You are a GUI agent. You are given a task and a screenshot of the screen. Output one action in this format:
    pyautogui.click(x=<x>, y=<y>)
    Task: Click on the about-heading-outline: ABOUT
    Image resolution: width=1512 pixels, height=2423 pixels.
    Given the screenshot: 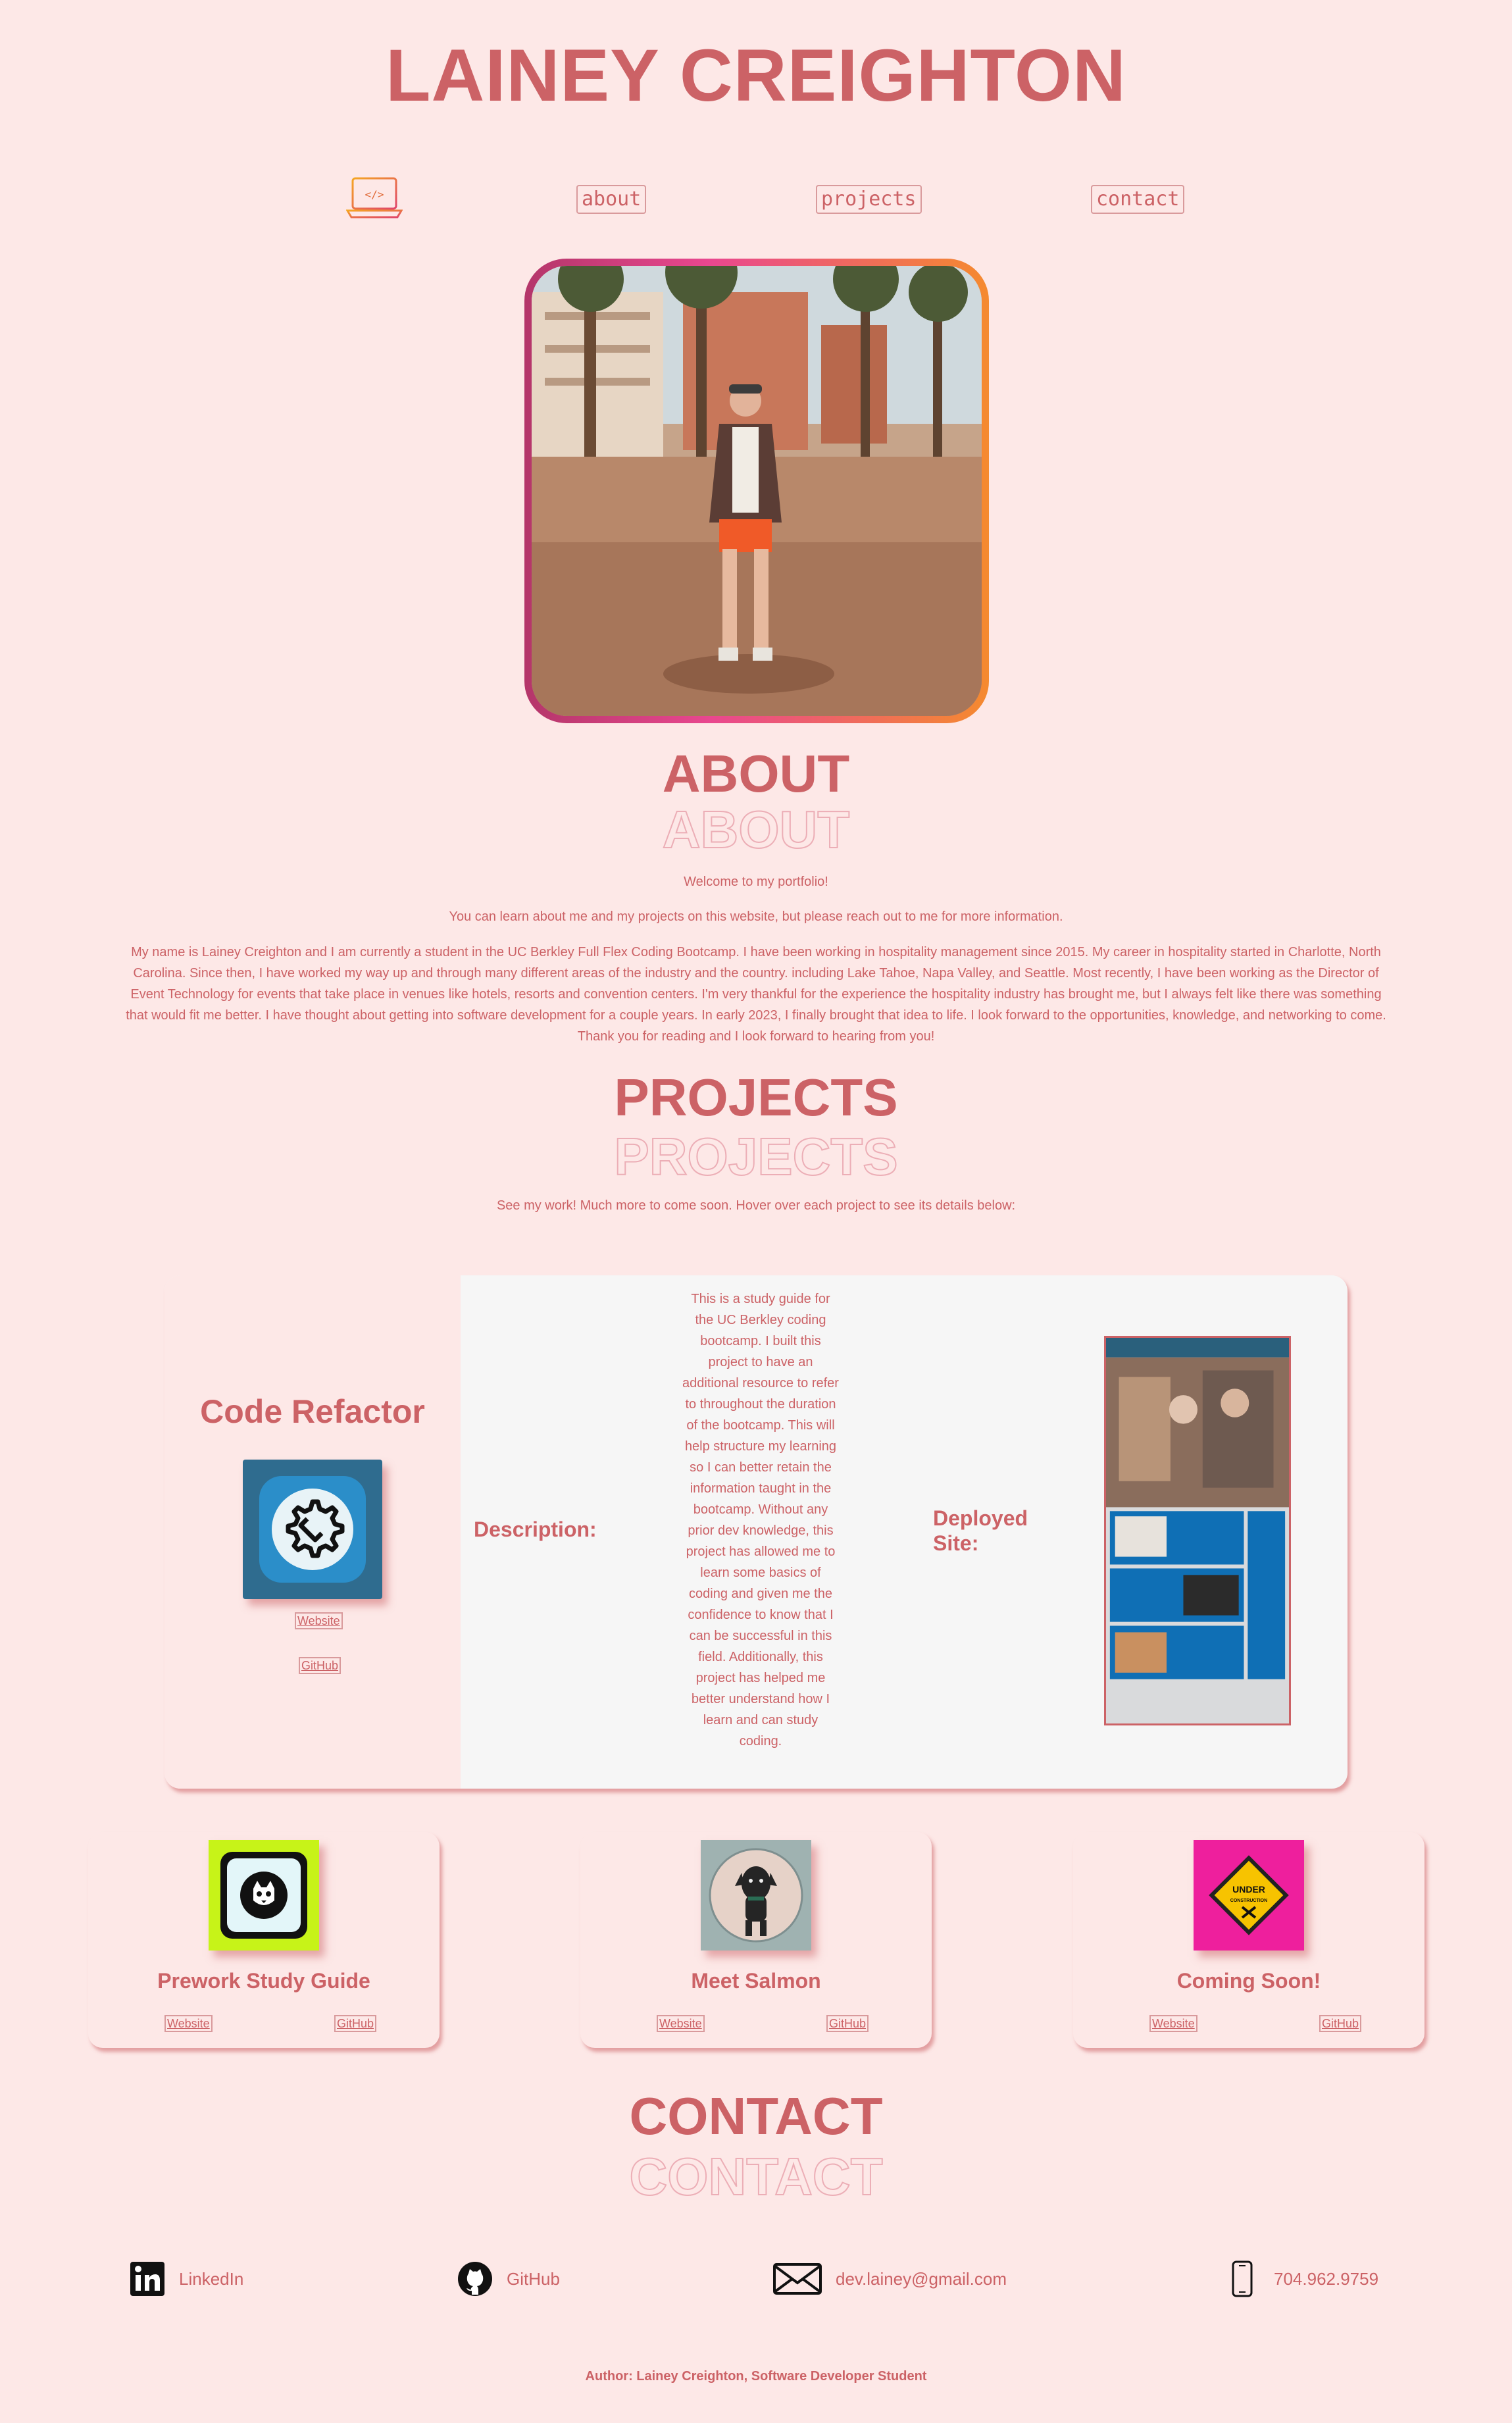 What is the action you would take?
    pyautogui.click(x=756, y=829)
    